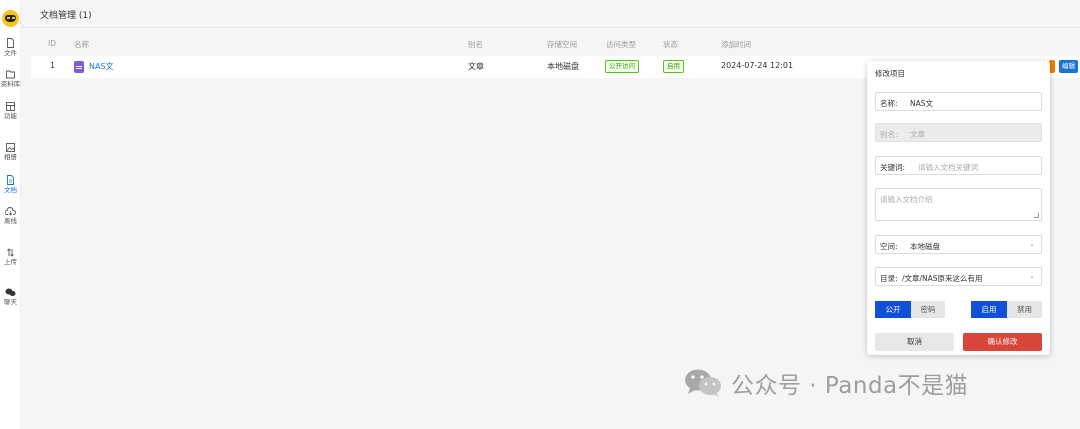 Image resolution: width=1080 pixels, height=429 pixels. I want to click on sidebar-item-functions: 功能, so click(10, 111).